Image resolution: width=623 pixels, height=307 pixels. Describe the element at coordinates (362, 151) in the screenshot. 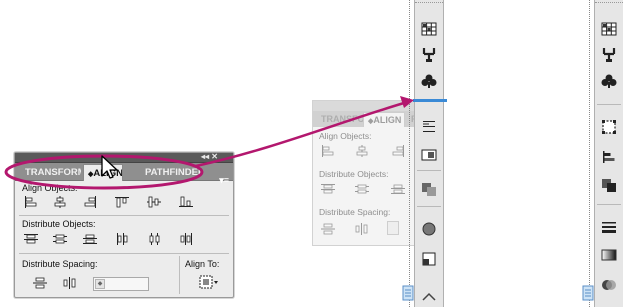

I see `ghost-align-center-icon` at that location.